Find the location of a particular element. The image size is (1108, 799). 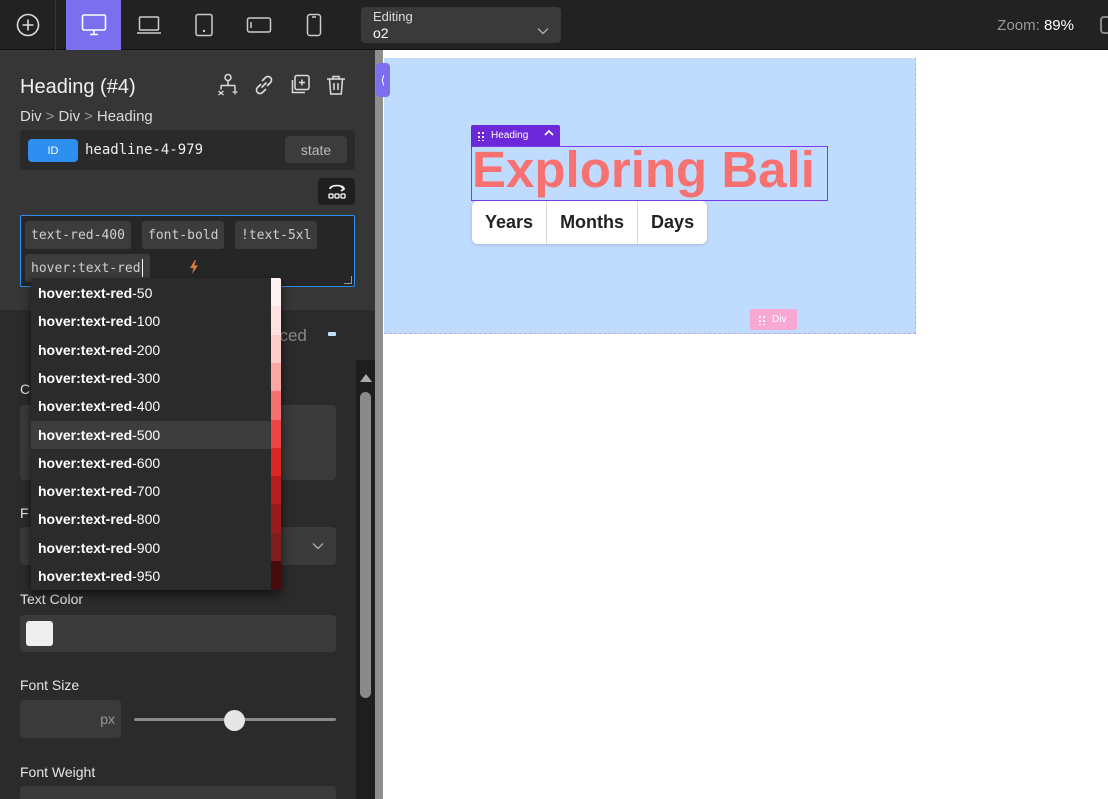

font-weight-select is located at coordinates (178, 792).